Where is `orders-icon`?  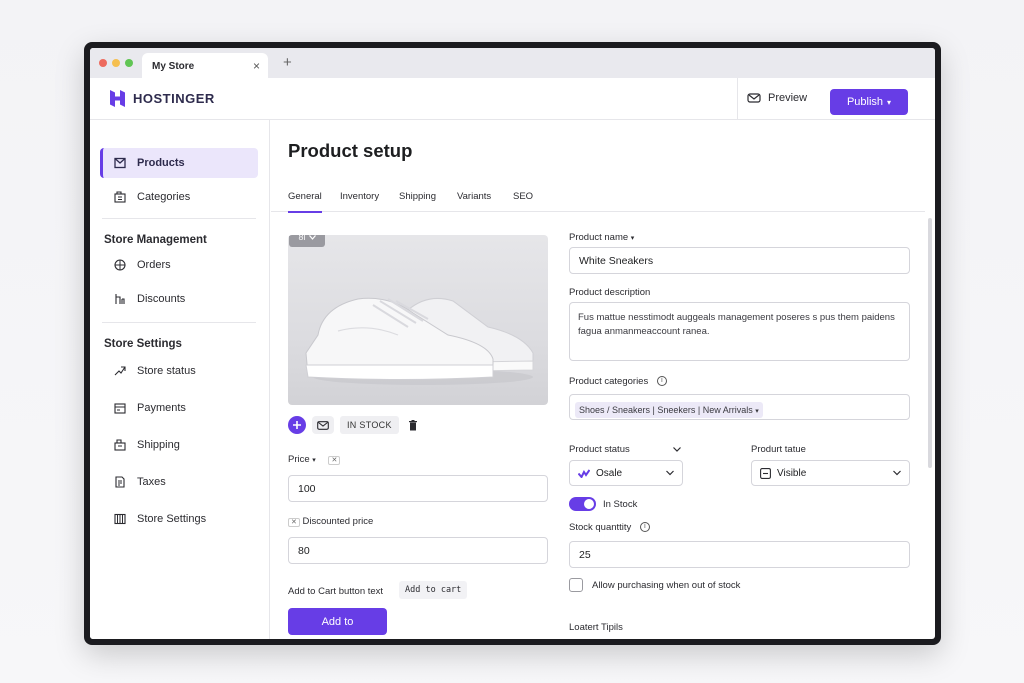
orders-icon is located at coordinates (120, 265).